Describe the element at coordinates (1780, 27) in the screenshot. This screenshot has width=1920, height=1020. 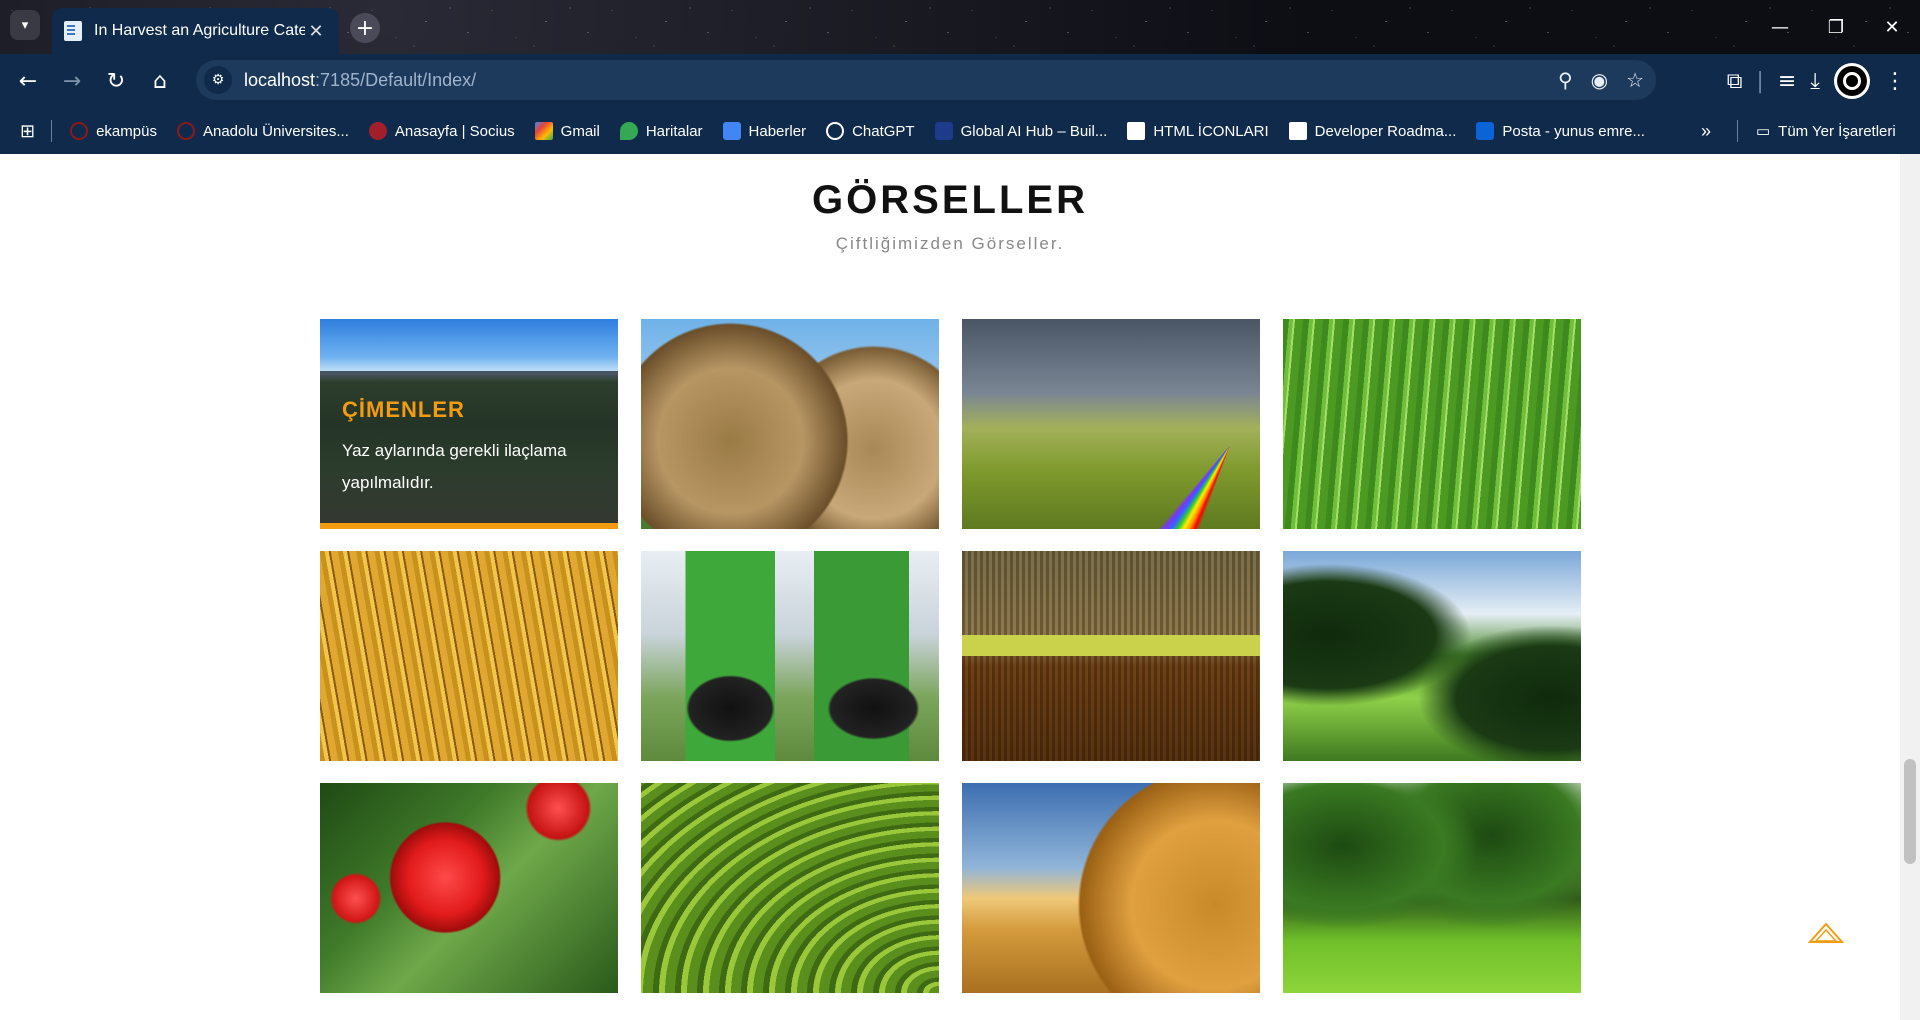
I see `minimize-icon: —` at that location.